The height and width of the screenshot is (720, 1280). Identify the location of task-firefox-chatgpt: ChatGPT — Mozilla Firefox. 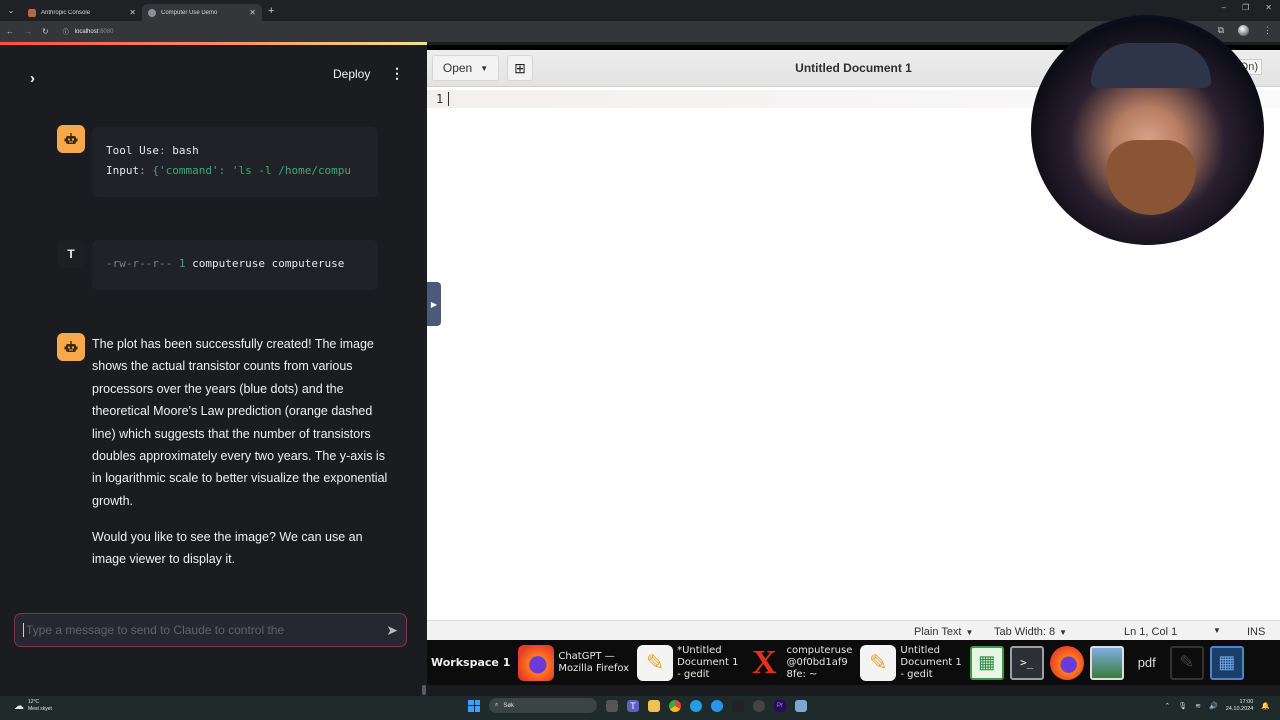
(574, 662).